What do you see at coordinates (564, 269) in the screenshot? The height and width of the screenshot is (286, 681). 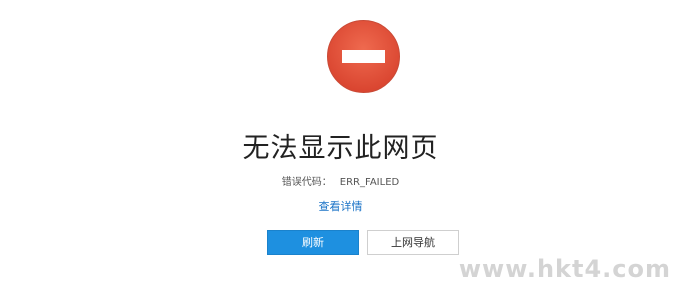 I see `watermark: www.hkt4.com` at bounding box center [564, 269].